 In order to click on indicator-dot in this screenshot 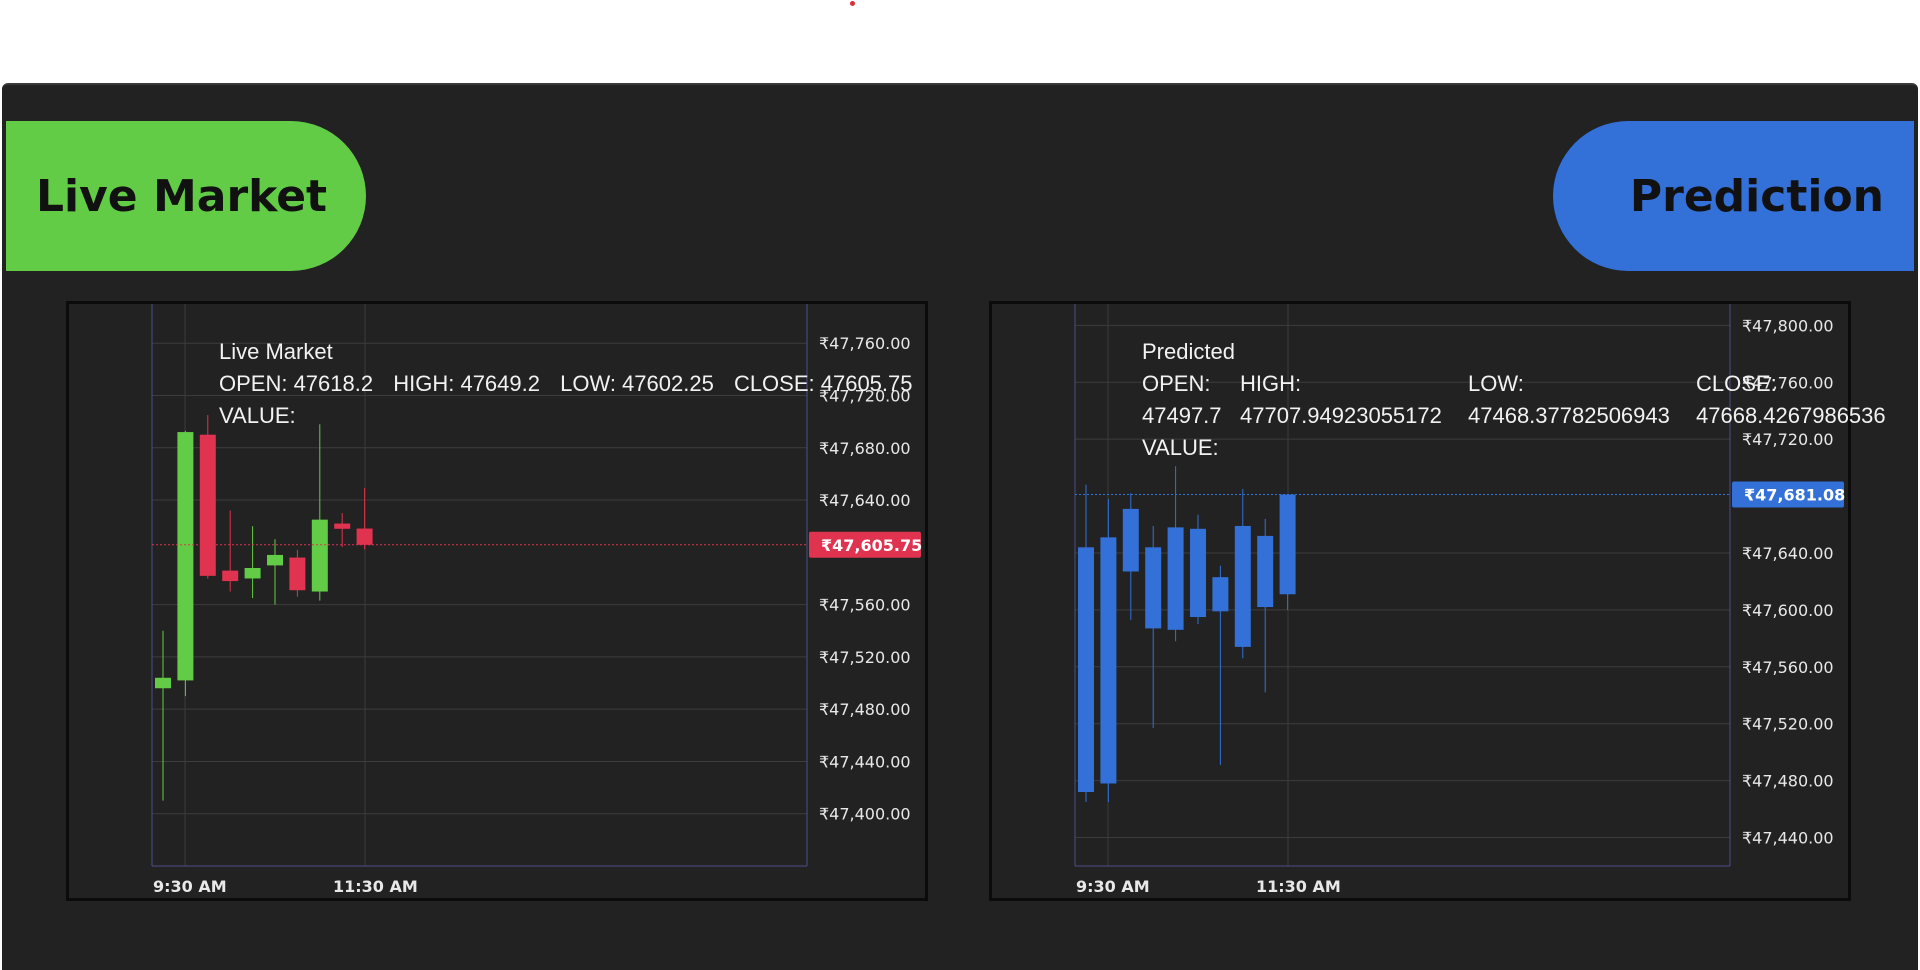, I will do `click(852, 3)`.